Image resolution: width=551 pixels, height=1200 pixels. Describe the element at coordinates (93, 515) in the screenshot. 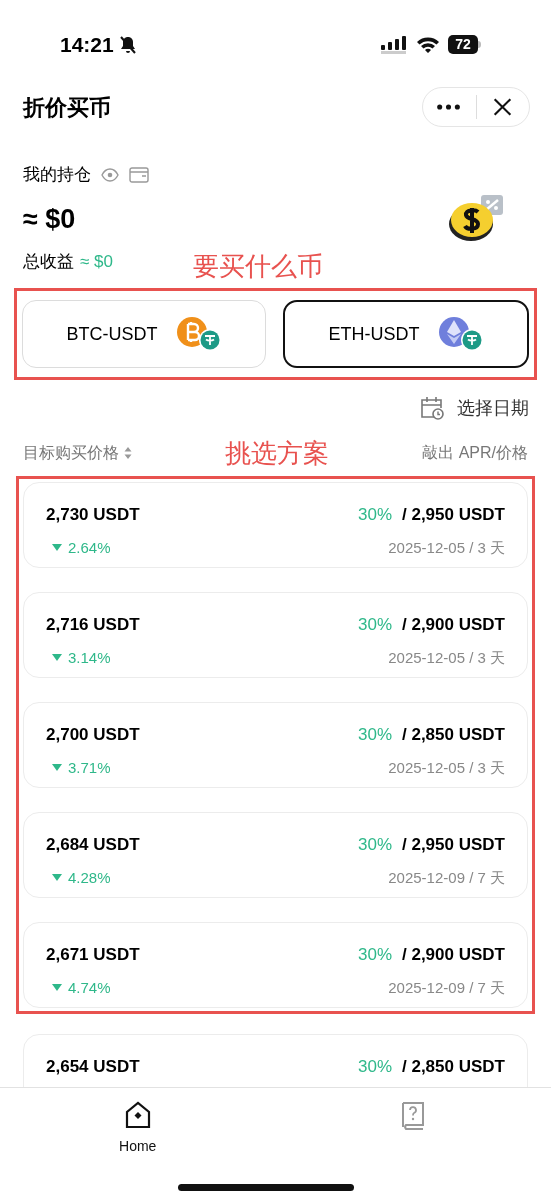

I see `plan-price: 2,730 USDT` at that location.